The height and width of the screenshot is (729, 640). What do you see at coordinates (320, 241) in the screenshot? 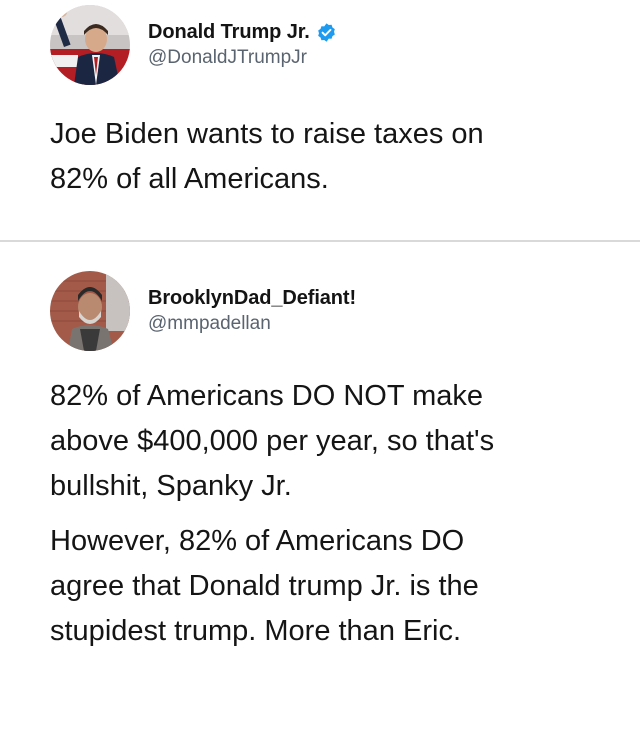
I see `divider` at bounding box center [320, 241].